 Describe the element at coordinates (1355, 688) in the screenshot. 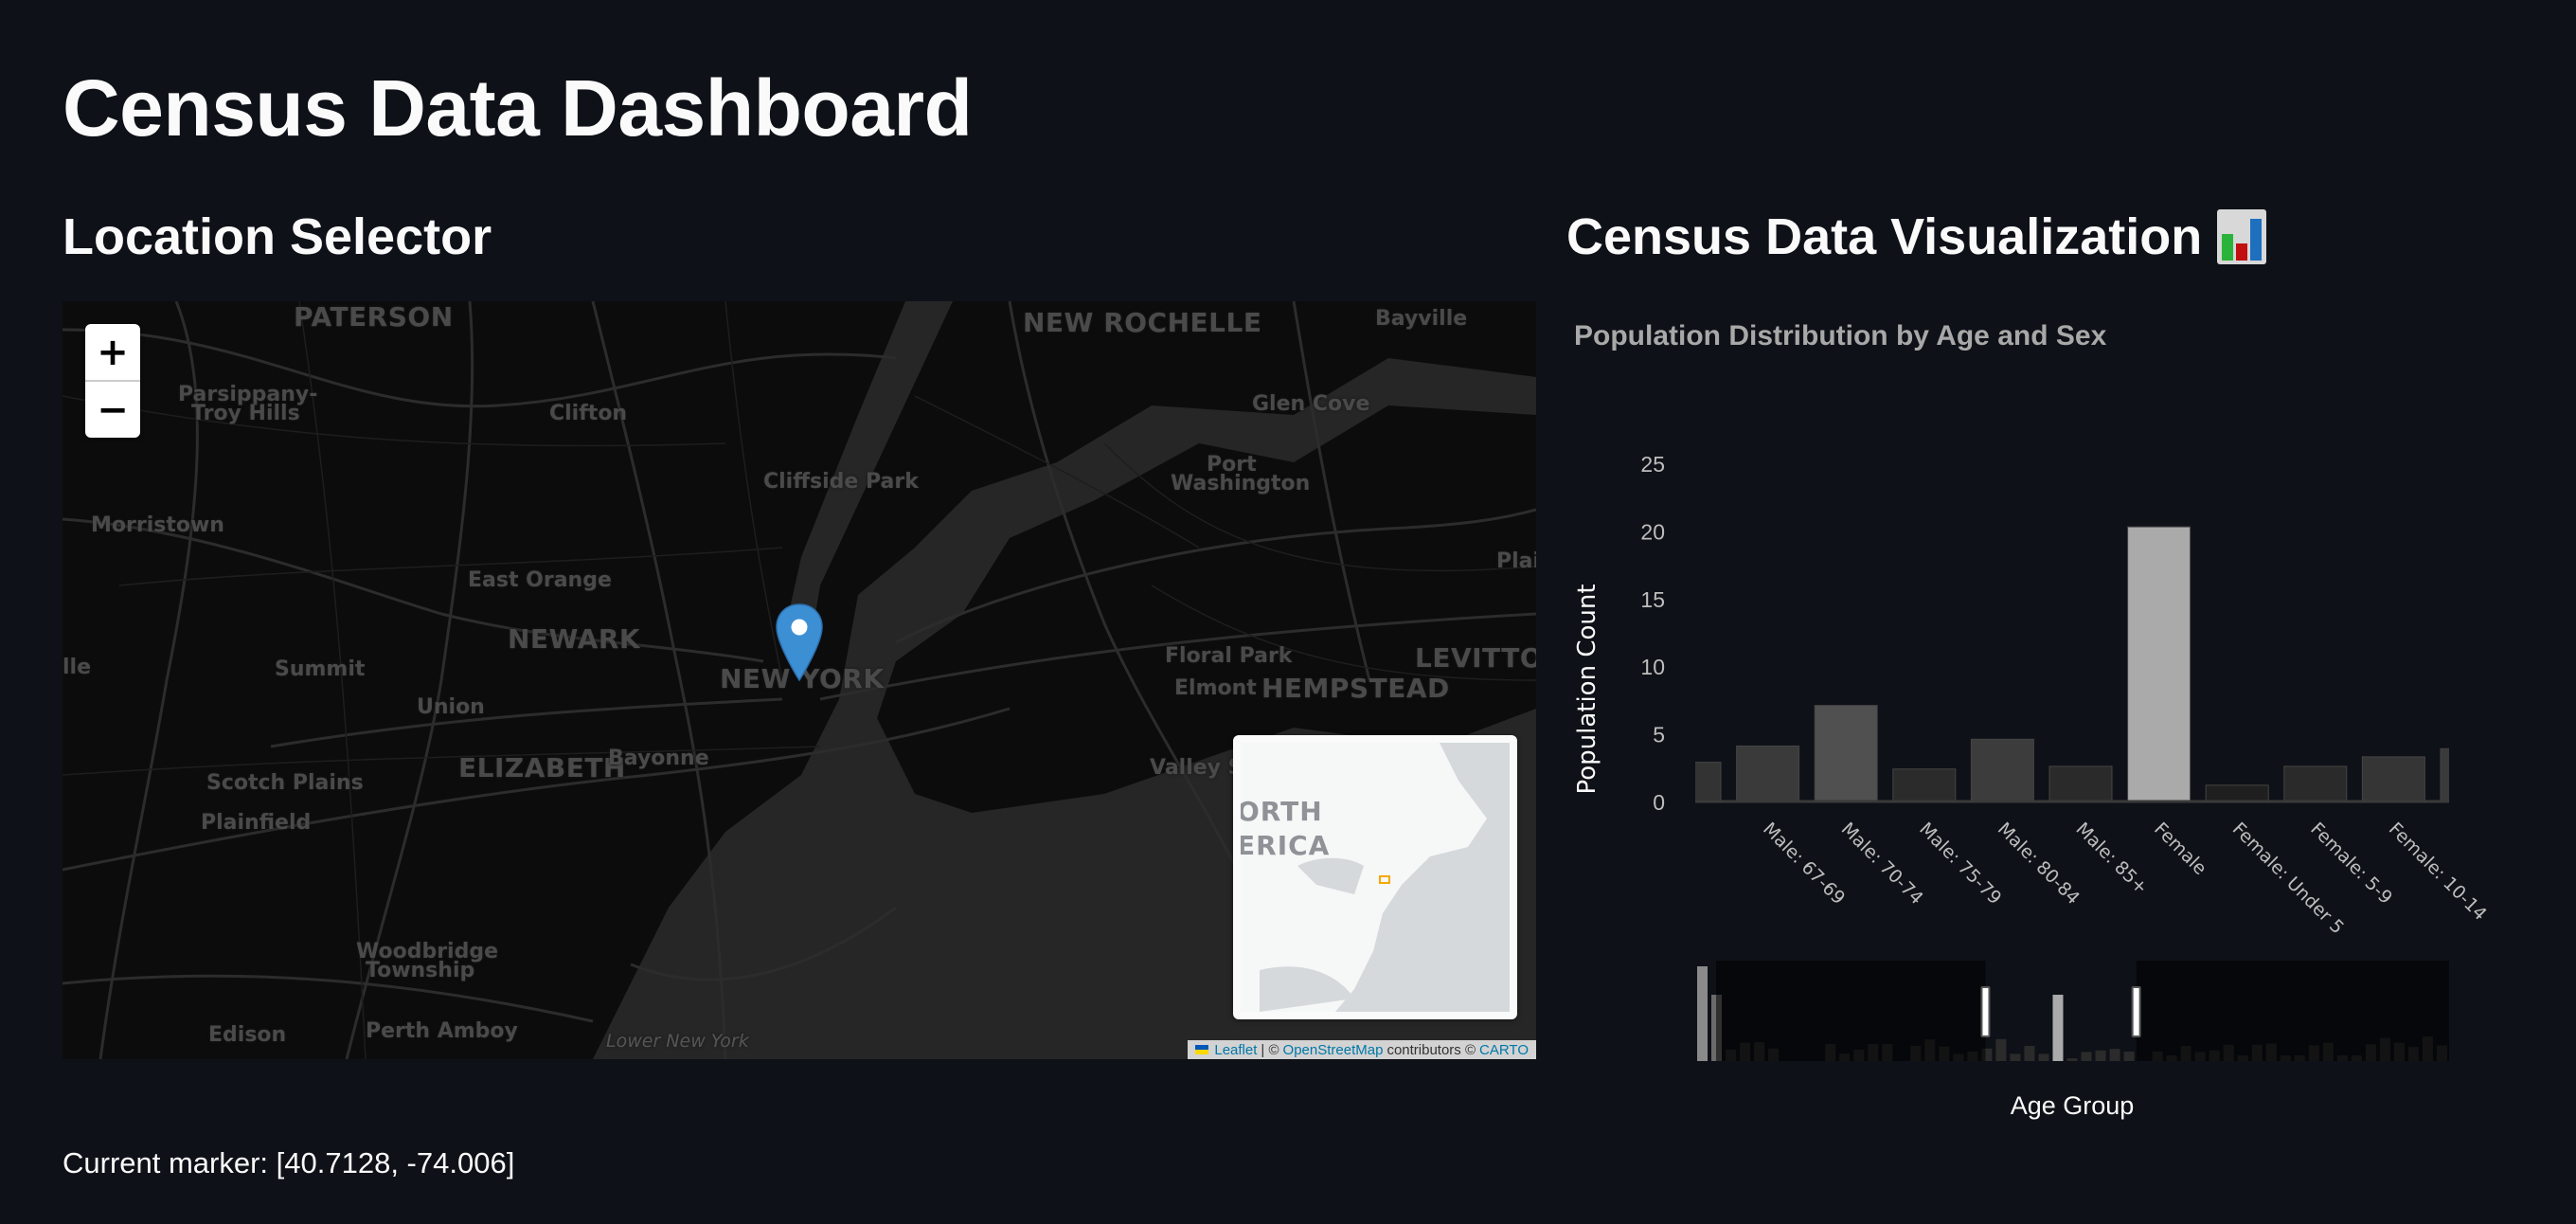

I see `map-label: HEMPSTEAD` at that location.